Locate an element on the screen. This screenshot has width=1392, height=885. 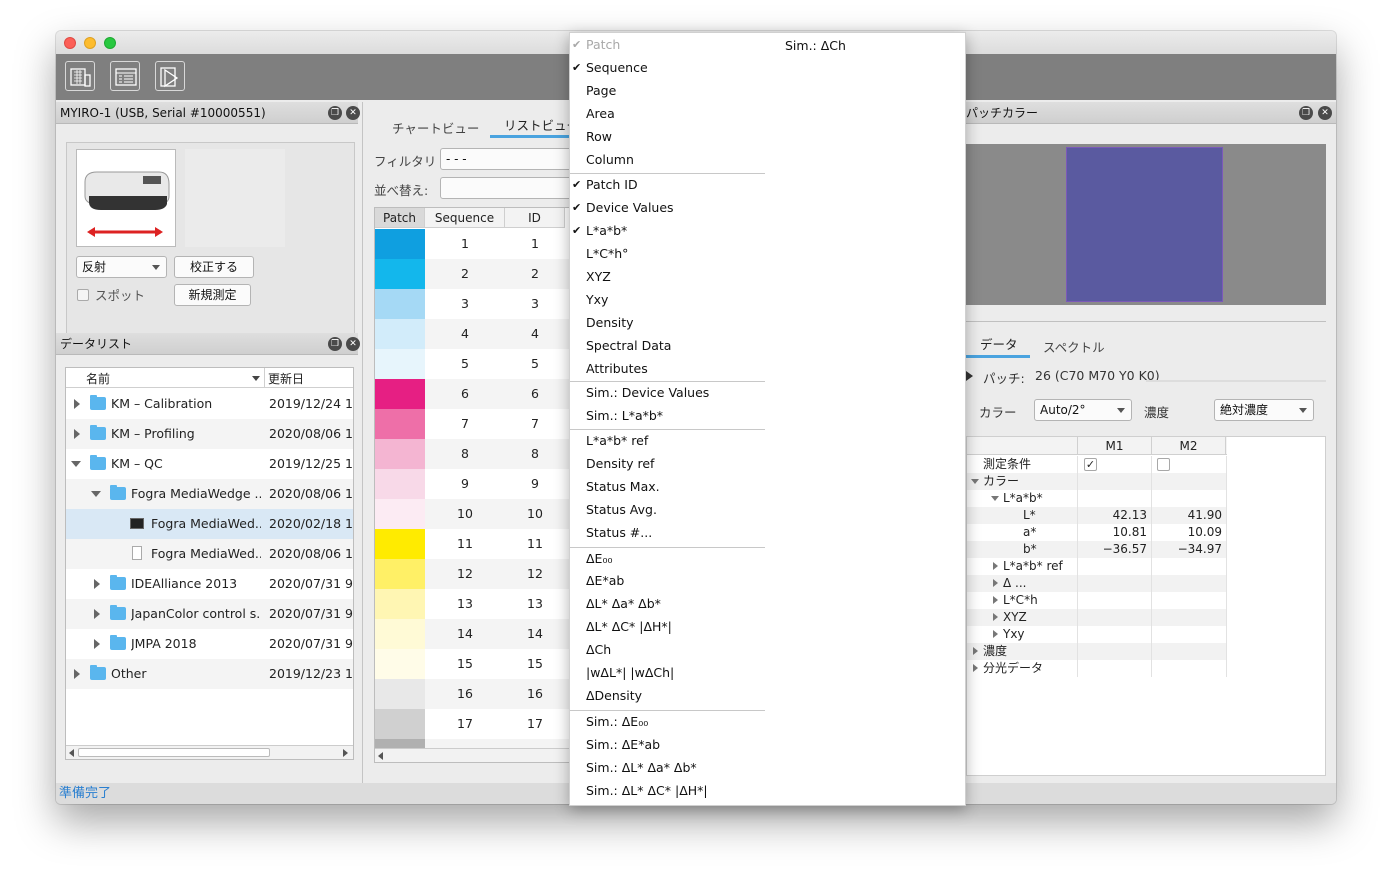
tree-row: JapanColor control s... 2020/07/31 9 is located at coordinates (209, 614).